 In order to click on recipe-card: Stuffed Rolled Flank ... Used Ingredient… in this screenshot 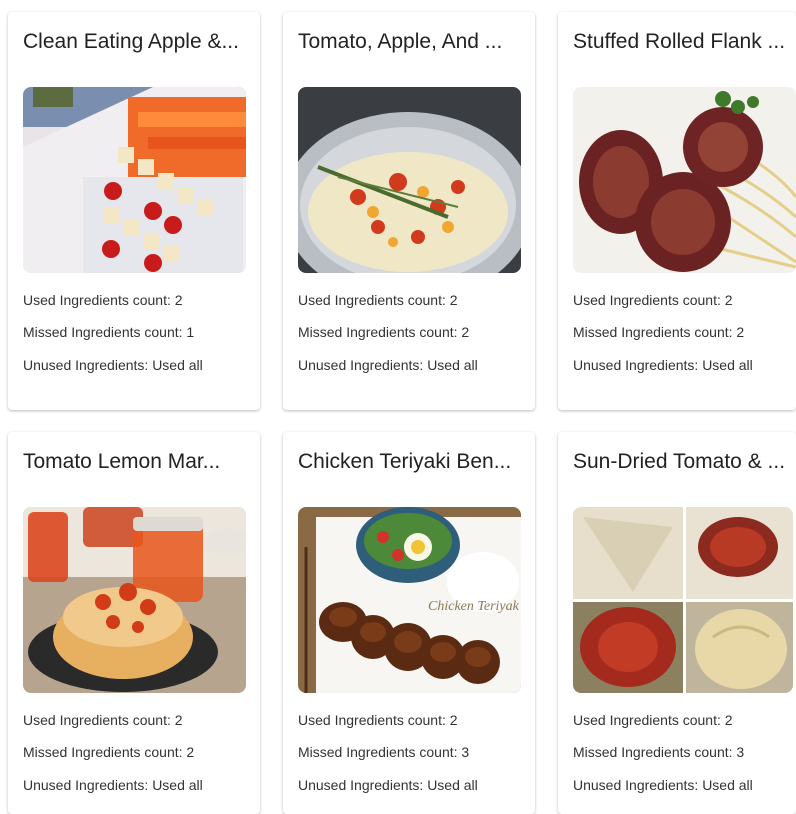, I will do `click(677, 211)`.